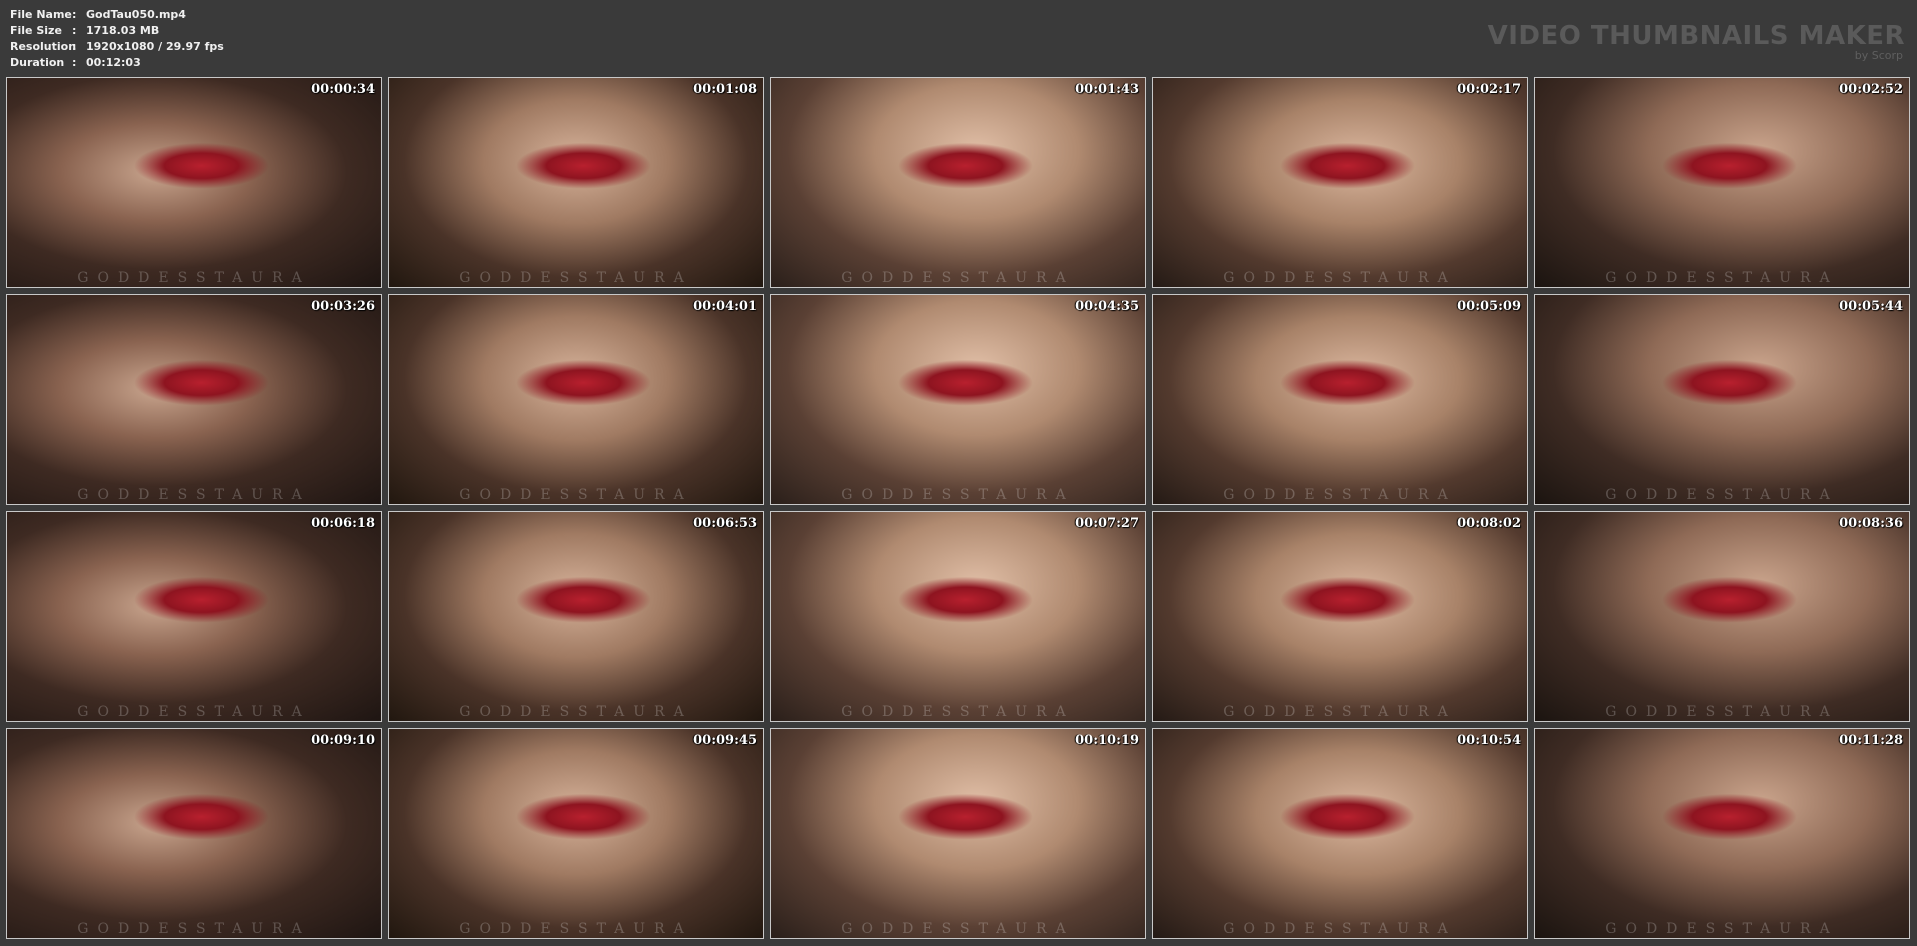 The image size is (1917, 946). What do you see at coordinates (343, 523) in the screenshot?
I see `thumbnail-timestamp: 00:06:18` at bounding box center [343, 523].